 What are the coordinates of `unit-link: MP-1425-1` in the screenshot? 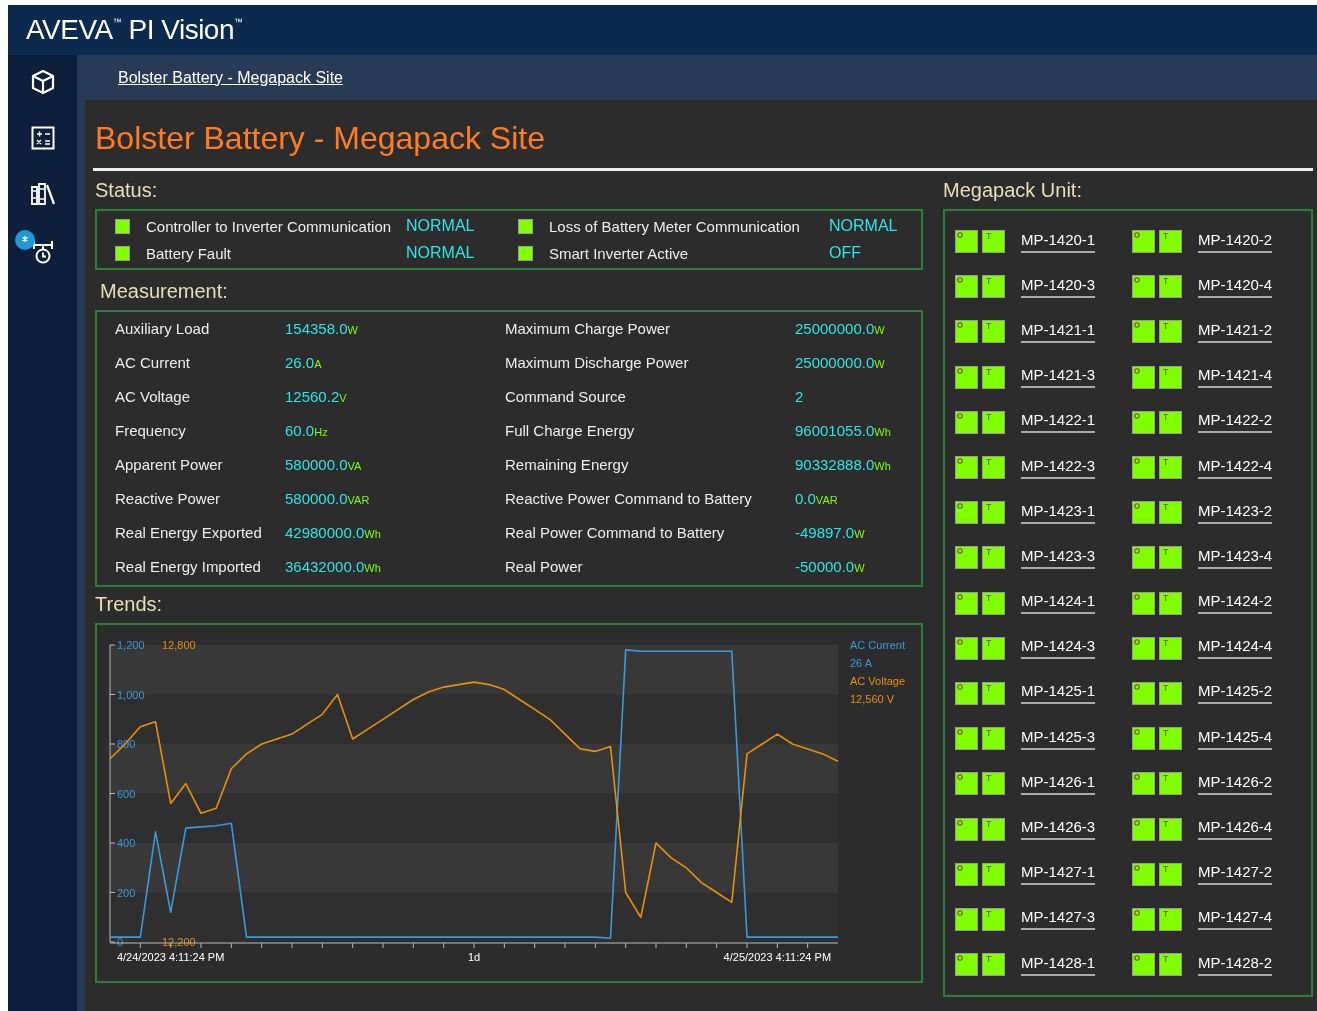 It's located at (1058, 693).